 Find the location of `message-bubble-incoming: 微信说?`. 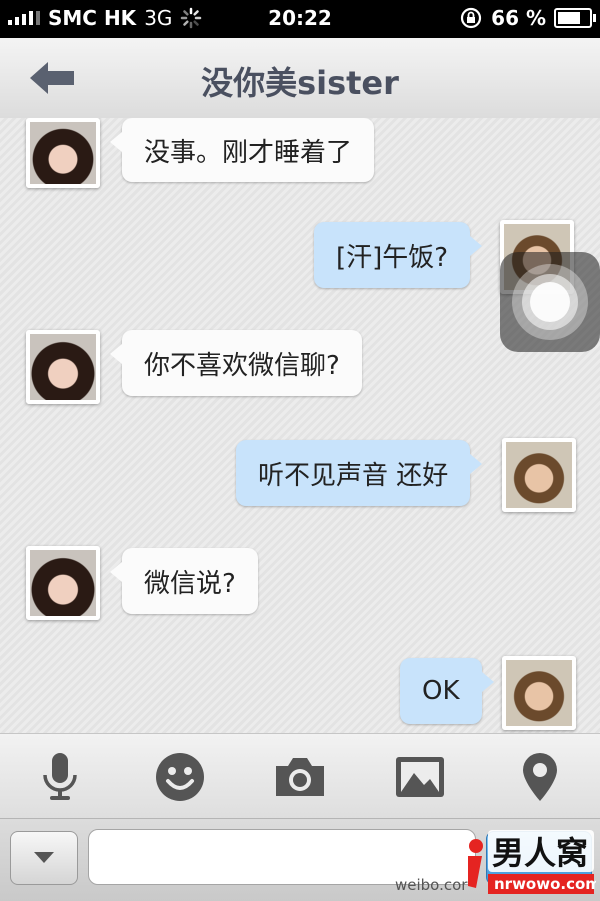

message-bubble-incoming: 微信说? is located at coordinates (184, 581).